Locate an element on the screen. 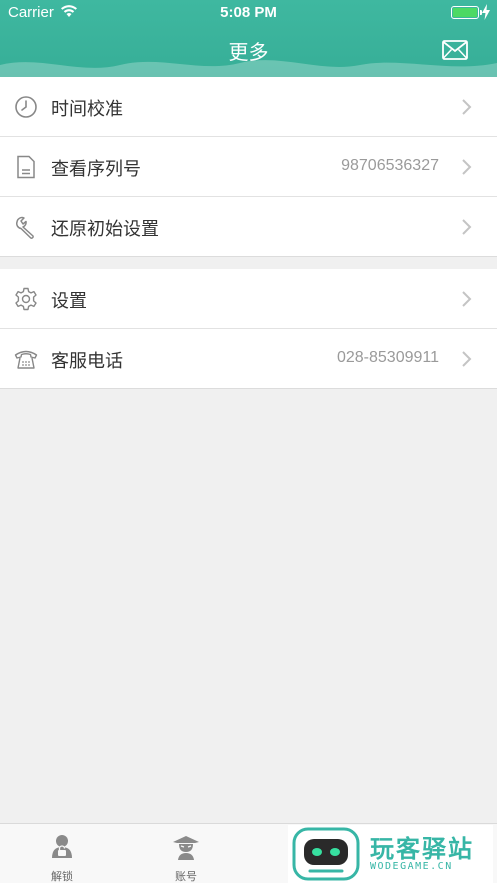 The image size is (497, 883). menu-item-factory-reset: 还原初始设置 is located at coordinates (248, 227).